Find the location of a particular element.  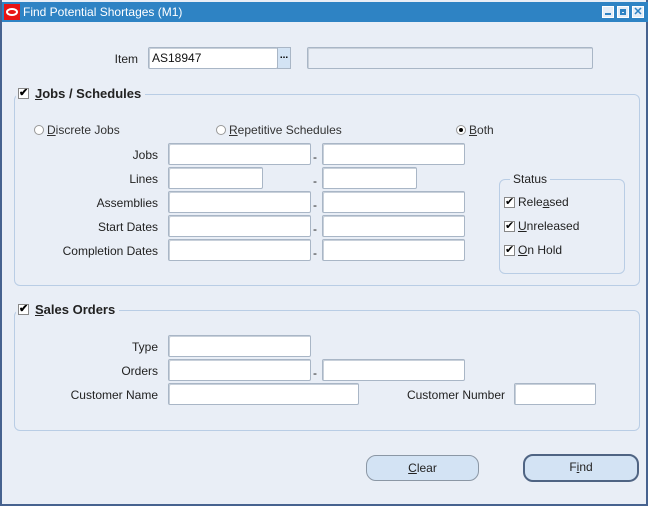

radio-discrete-jobs: Discrete Jobs is located at coordinates (77, 130).